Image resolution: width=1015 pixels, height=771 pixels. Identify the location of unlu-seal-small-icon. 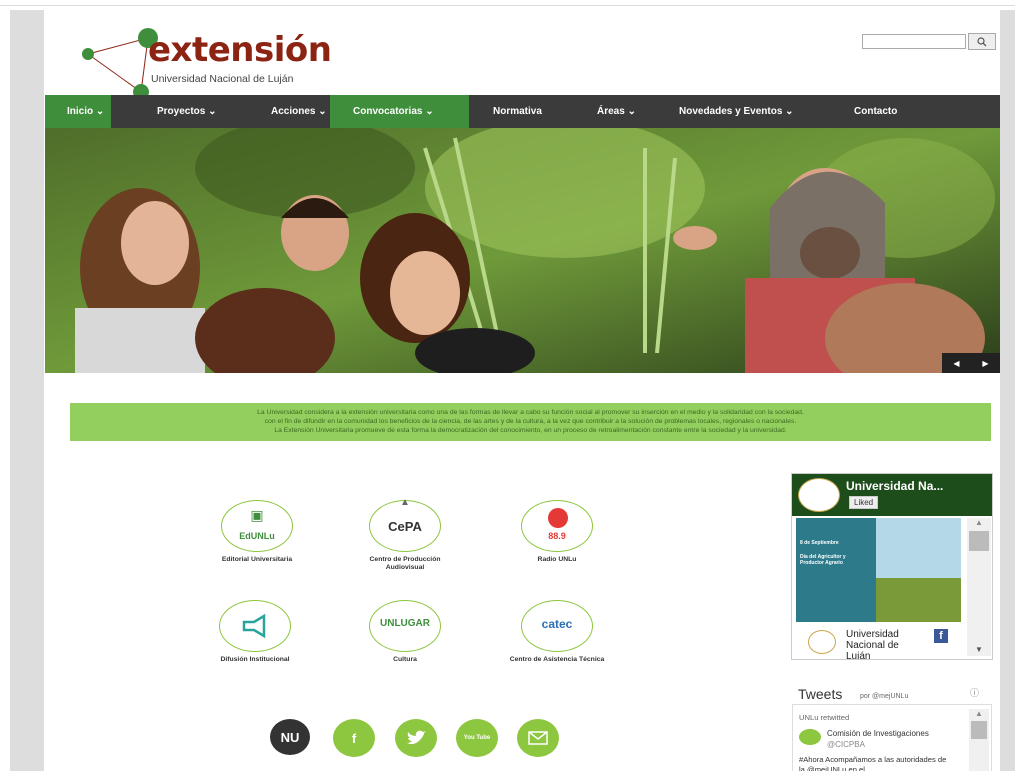
(822, 642).